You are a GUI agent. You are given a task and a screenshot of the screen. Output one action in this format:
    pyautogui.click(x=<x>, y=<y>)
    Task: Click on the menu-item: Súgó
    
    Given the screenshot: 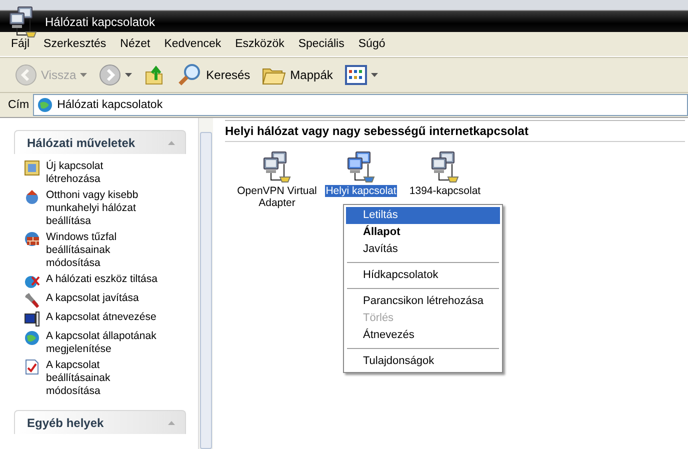 What is the action you would take?
    pyautogui.click(x=372, y=44)
    